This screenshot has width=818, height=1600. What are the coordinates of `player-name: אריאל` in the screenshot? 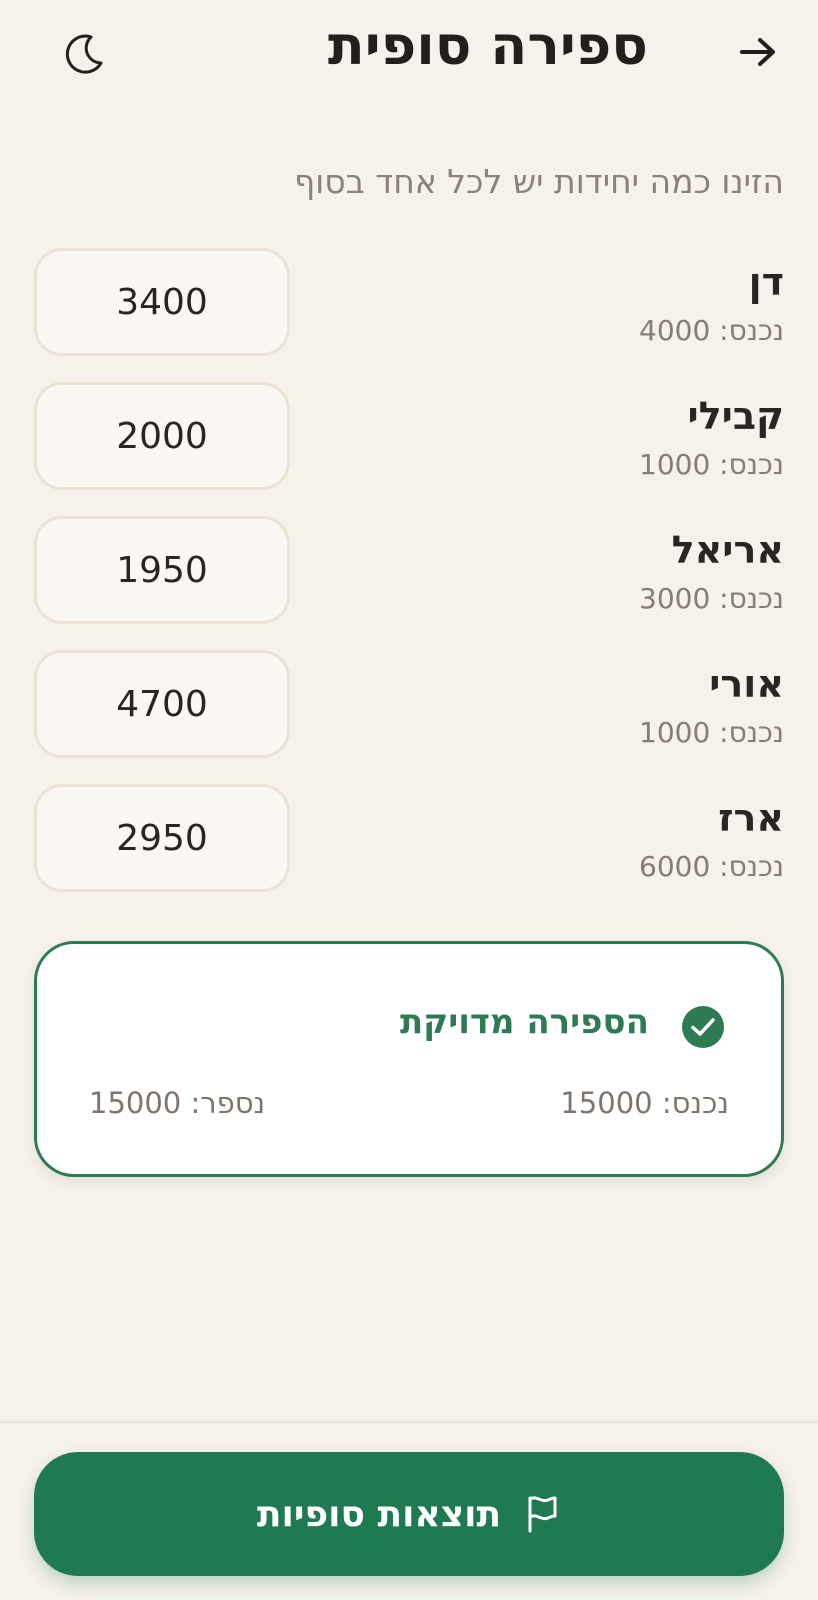 It's located at (727, 550).